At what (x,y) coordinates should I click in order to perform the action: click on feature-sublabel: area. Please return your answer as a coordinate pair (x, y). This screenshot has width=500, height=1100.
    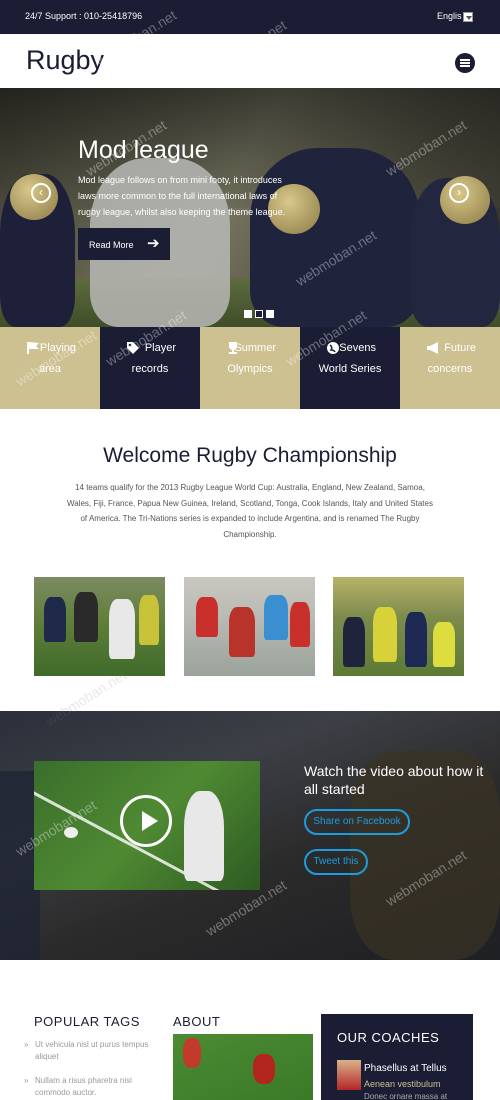
    Looking at the image, I should click on (50, 369).